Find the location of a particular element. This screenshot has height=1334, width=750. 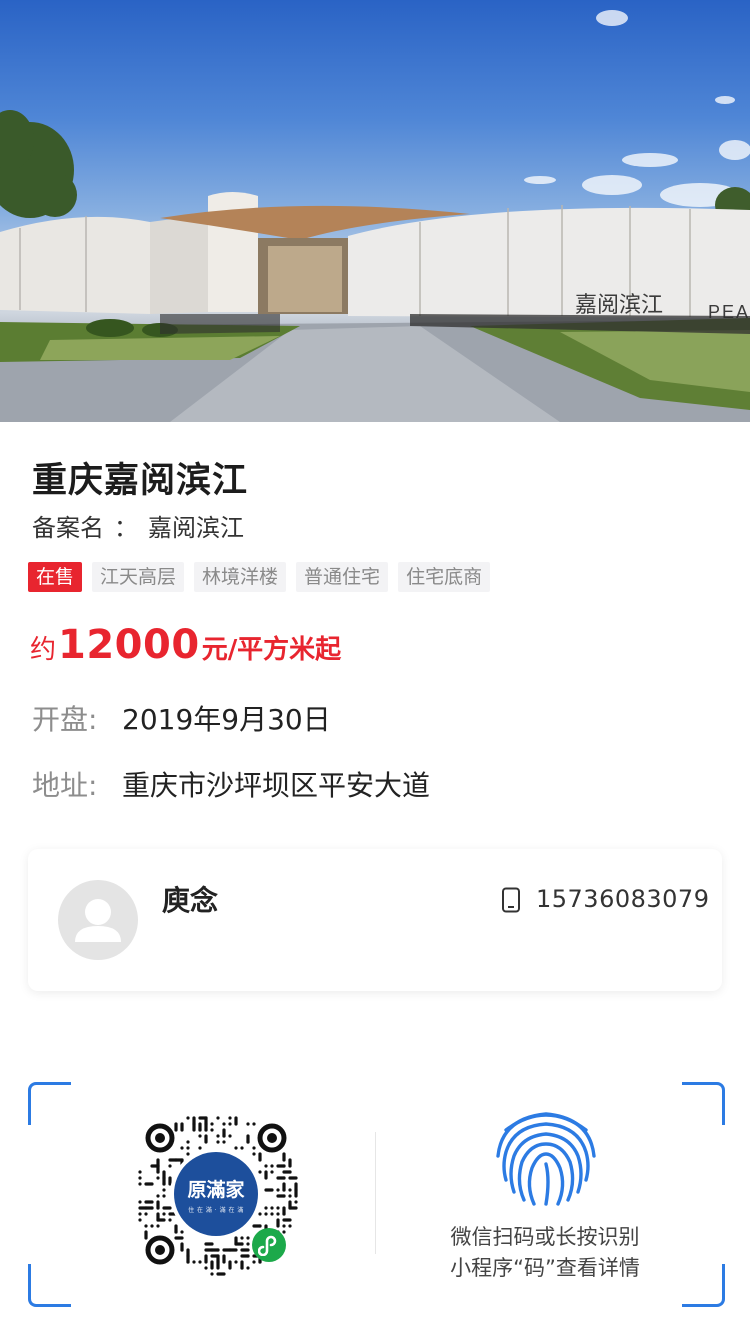

tag-on-sale: 在售 is located at coordinates (55, 577).